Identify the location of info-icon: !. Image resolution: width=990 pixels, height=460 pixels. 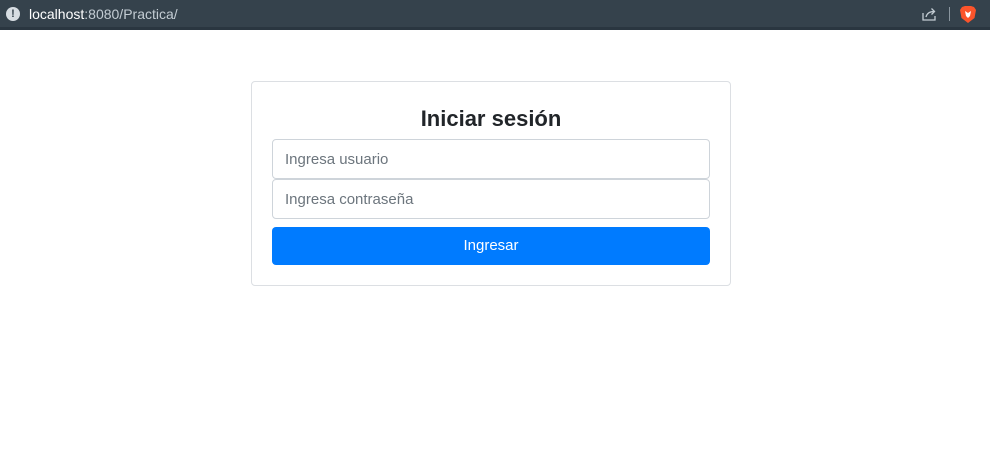
(13, 14).